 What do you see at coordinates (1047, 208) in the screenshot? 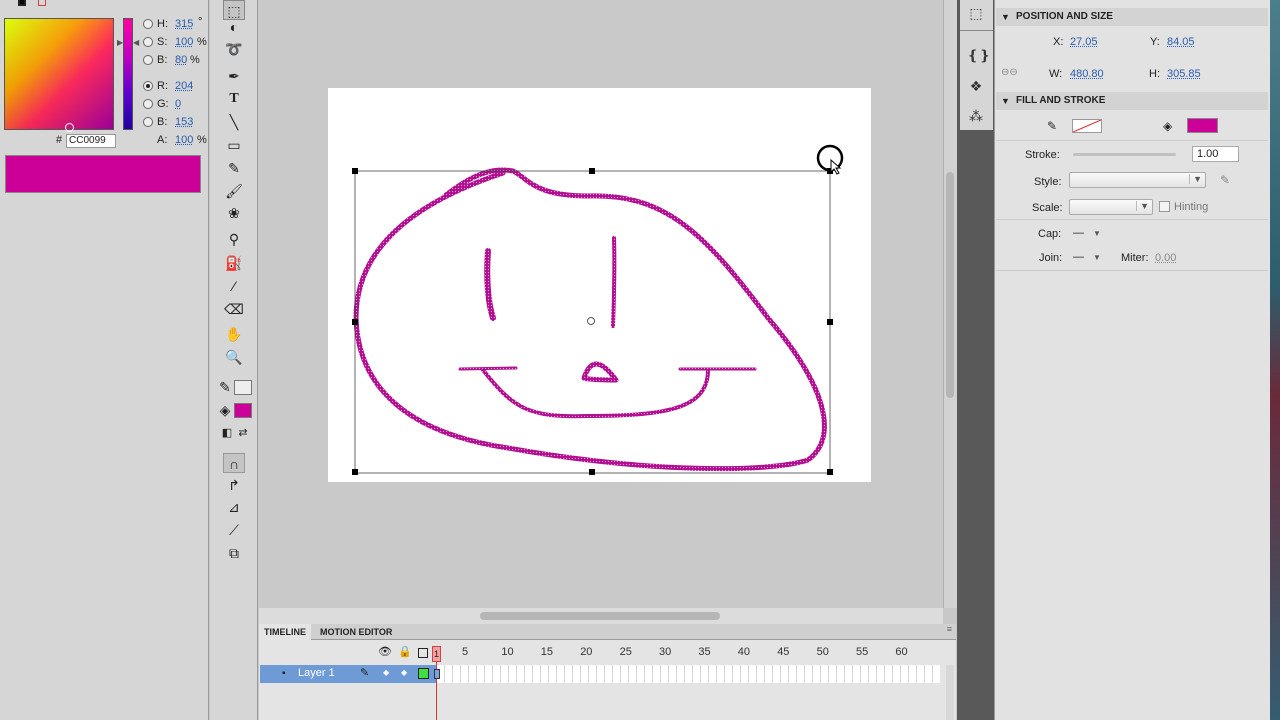
I see `scale-label: Scale:` at bounding box center [1047, 208].